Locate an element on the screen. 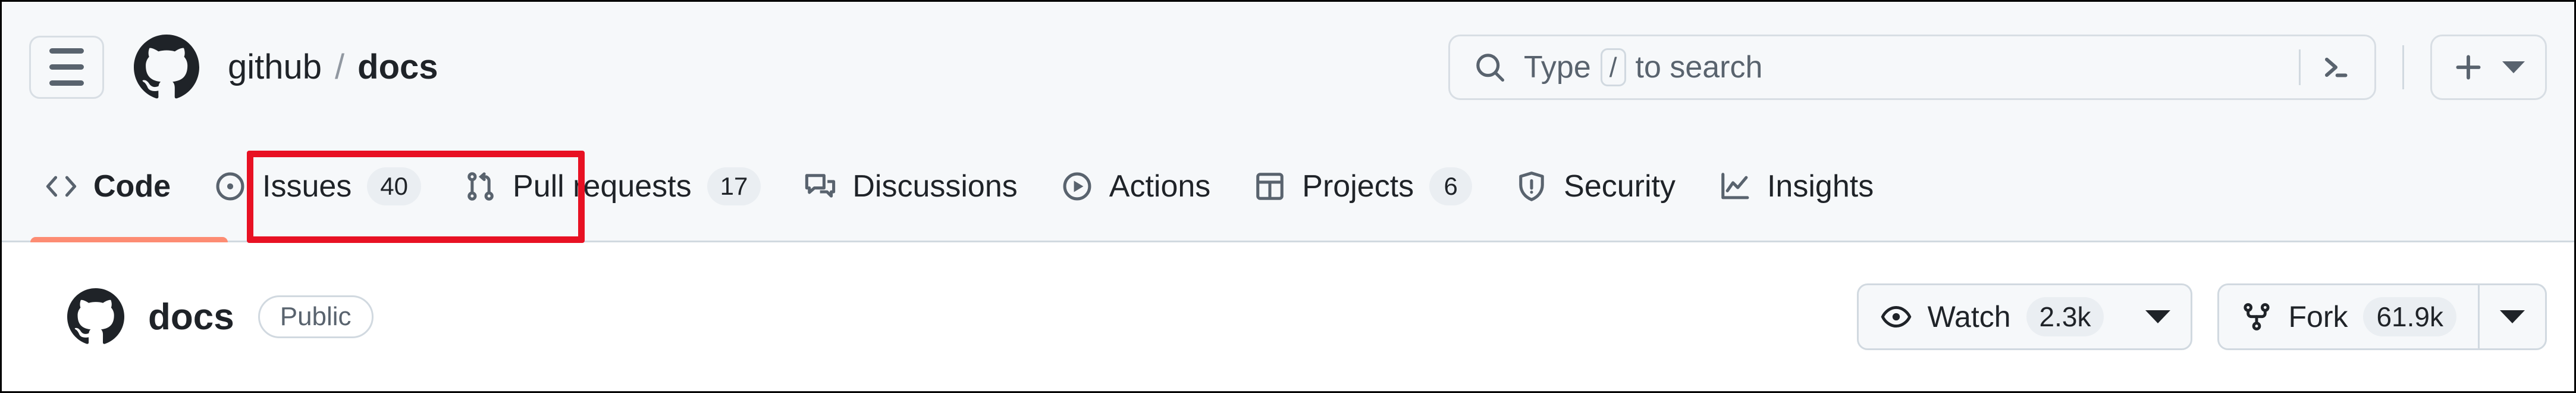  header-divider is located at coordinates (2403, 67).